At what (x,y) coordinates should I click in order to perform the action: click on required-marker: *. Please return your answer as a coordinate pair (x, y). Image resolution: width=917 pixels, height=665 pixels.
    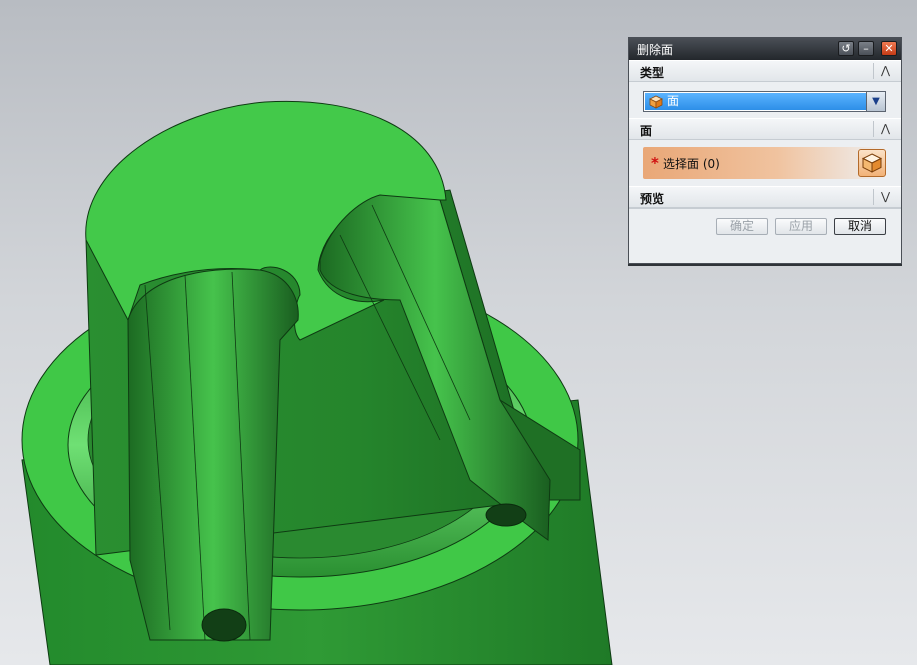
    Looking at the image, I should click on (655, 163).